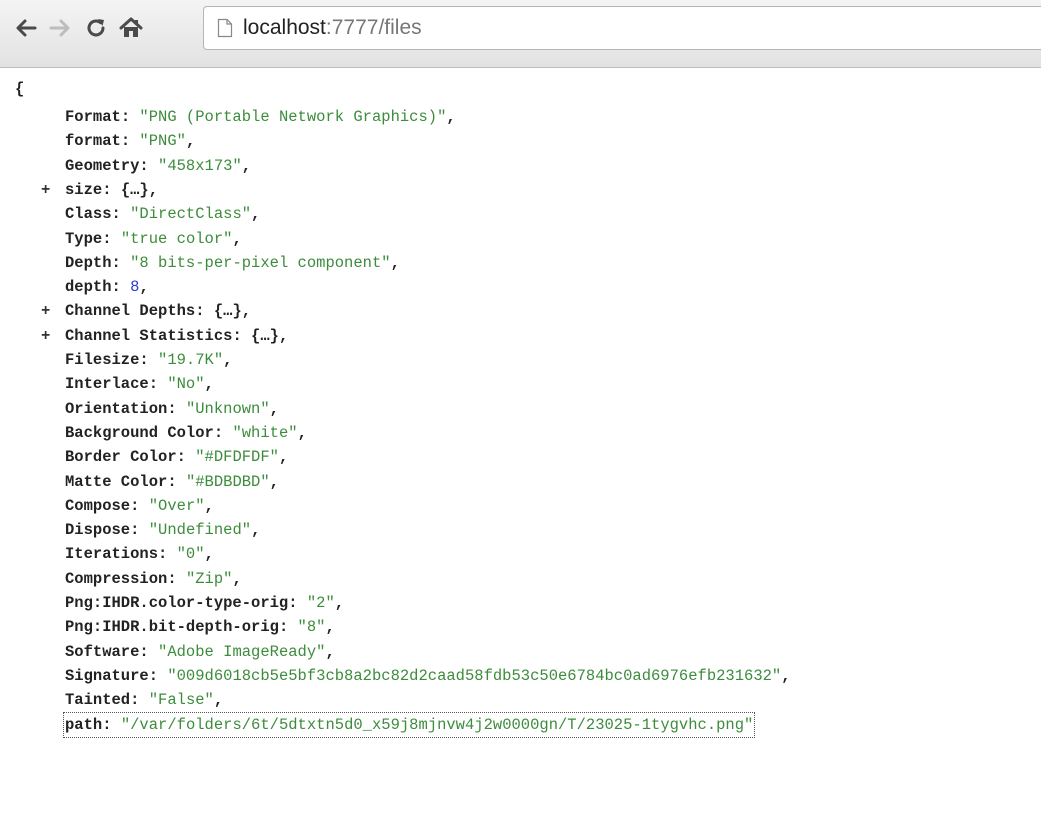 This screenshot has width=1041, height=814. I want to click on reload-icon, so click(96, 28).